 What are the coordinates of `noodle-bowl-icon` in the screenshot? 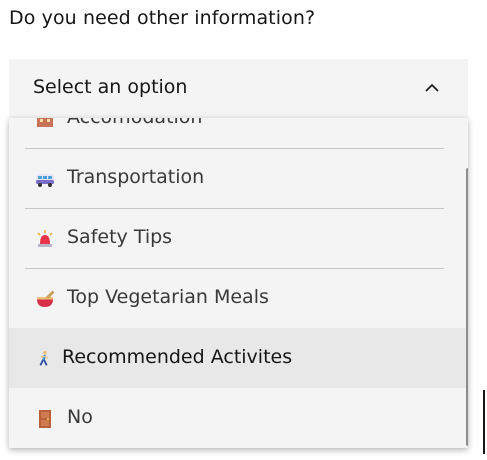 It's located at (46, 298).